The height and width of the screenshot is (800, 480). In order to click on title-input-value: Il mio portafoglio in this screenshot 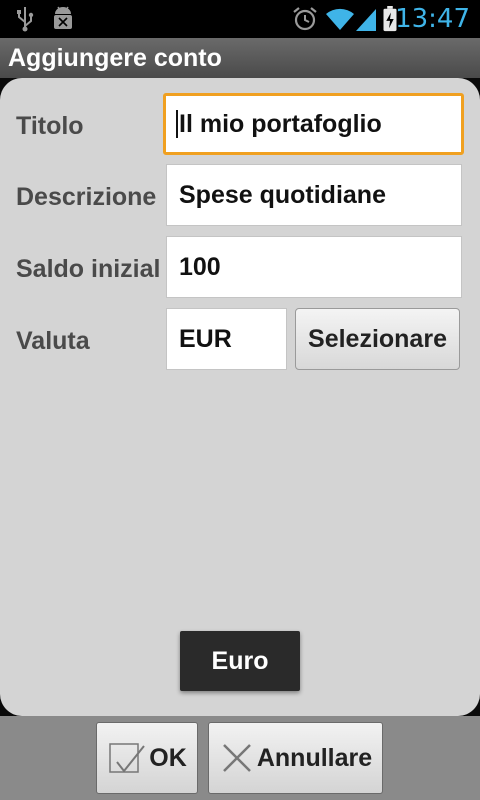, I will do `click(280, 123)`.